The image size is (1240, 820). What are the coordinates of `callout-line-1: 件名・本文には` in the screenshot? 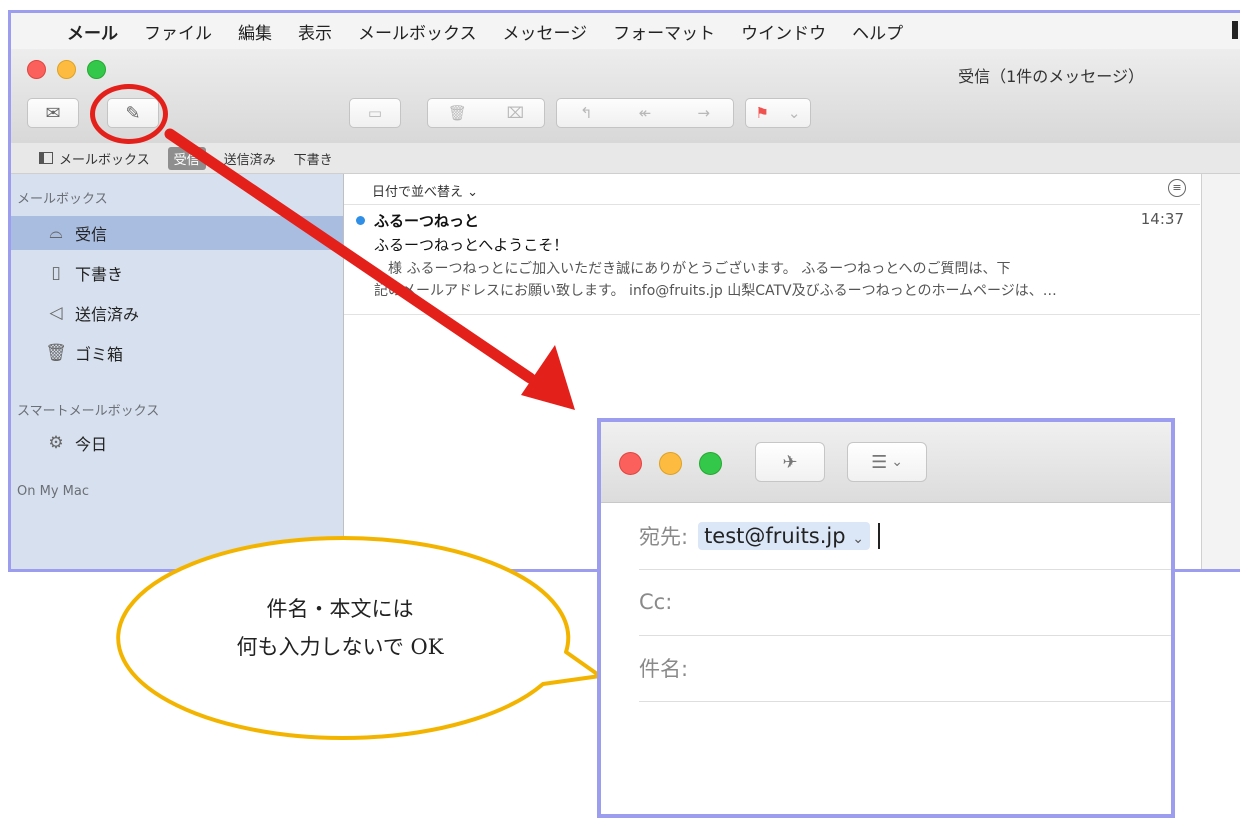 It's located at (340, 609).